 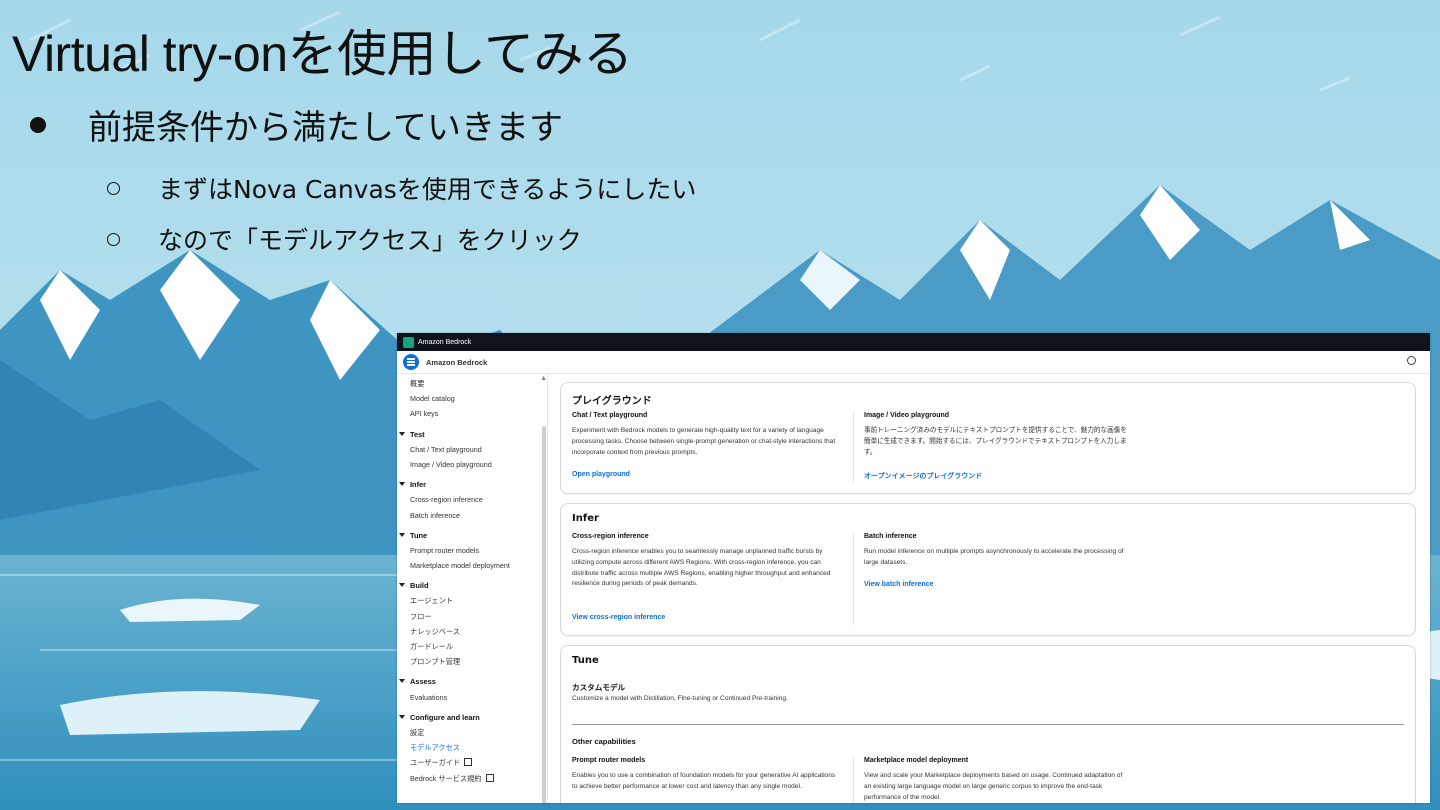 I want to click on card-title: プレイグラウンド, so click(x=612, y=401).